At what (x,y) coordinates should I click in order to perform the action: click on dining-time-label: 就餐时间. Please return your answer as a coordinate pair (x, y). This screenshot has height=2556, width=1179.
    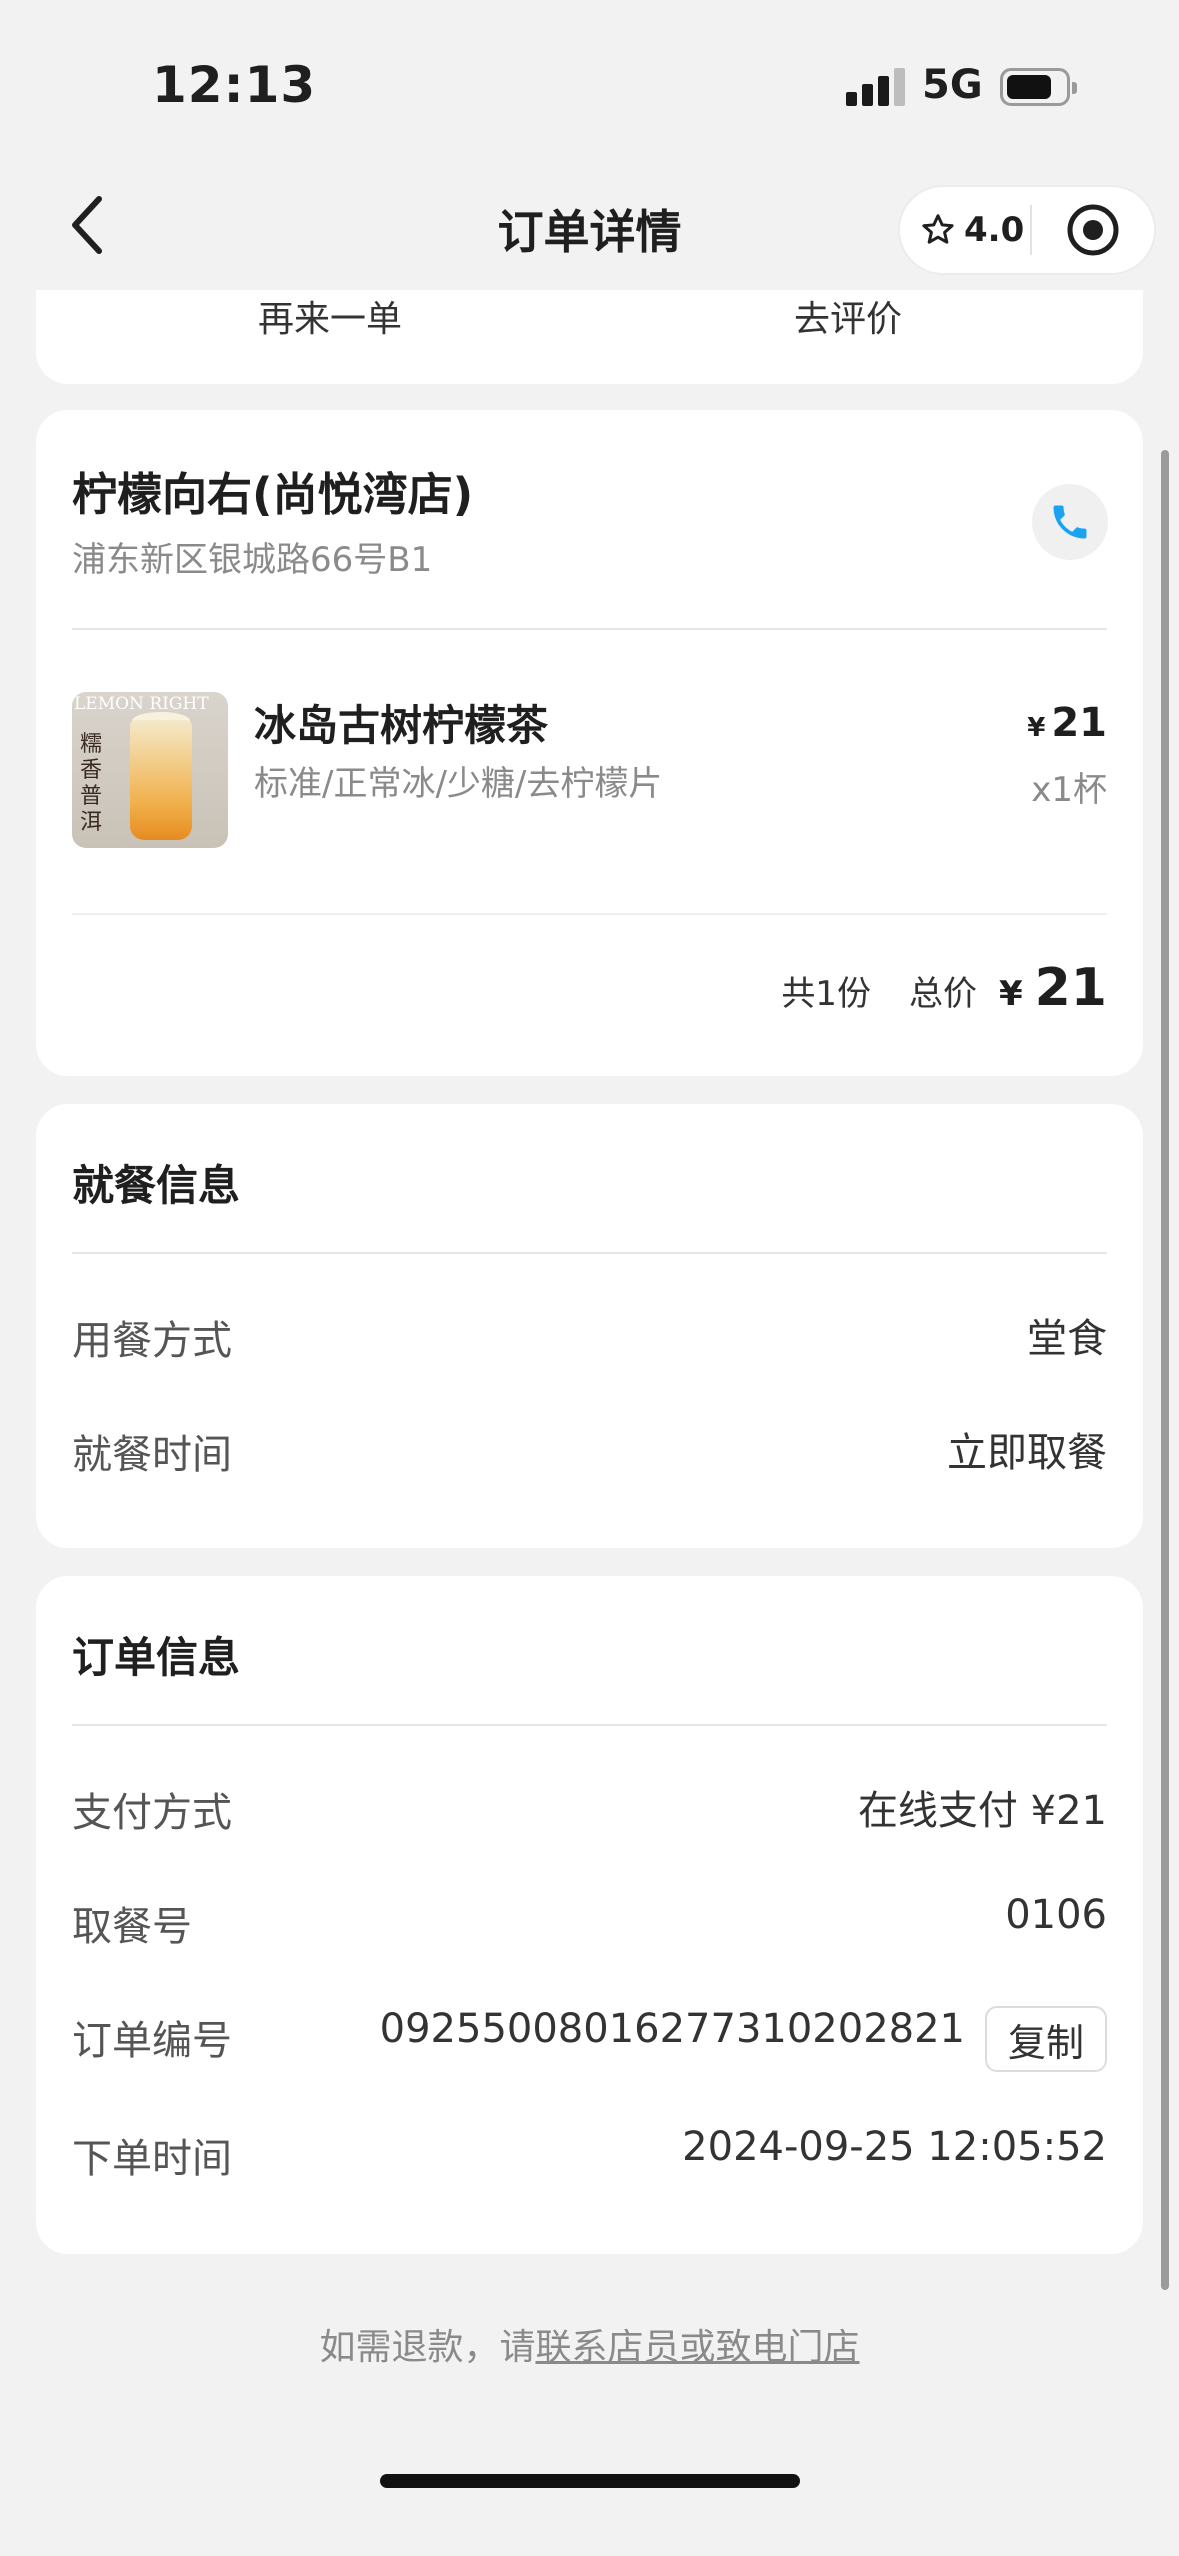
    Looking at the image, I should click on (152, 1455).